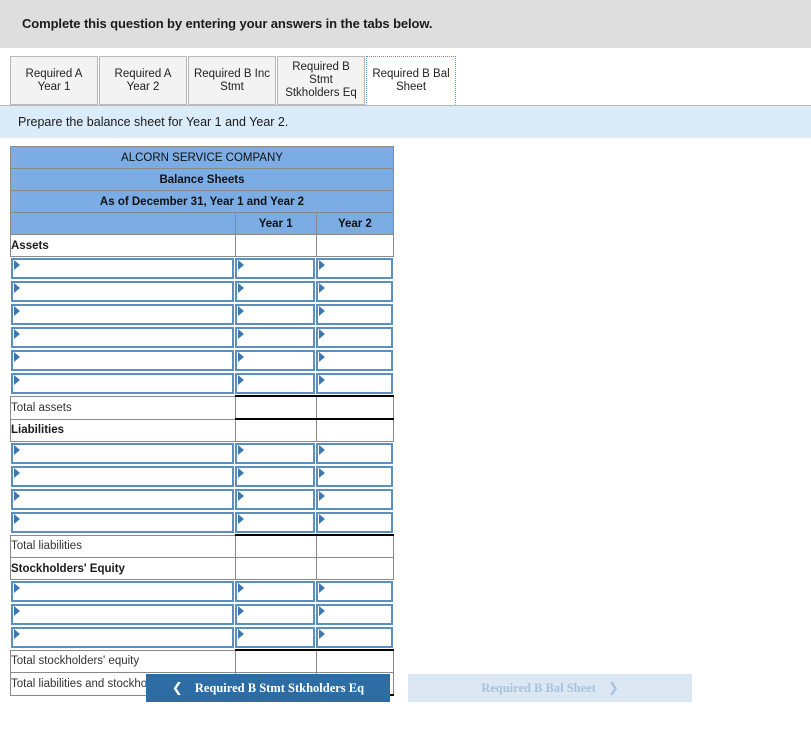 This screenshot has width=811, height=737. What do you see at coordinates (143, 80) in the screenshot?
I see `tab-required-a-year-2: Required A Year 2` at bounding box center [143, 80].